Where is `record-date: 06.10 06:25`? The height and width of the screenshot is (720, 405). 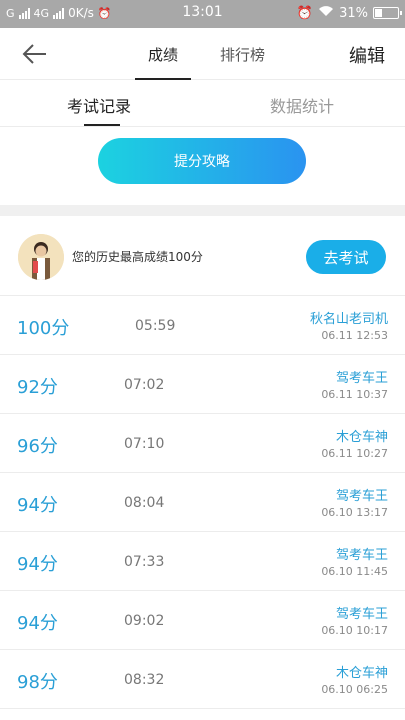 record-date: 06.10 06:25 is located at coordinates (354, 689).